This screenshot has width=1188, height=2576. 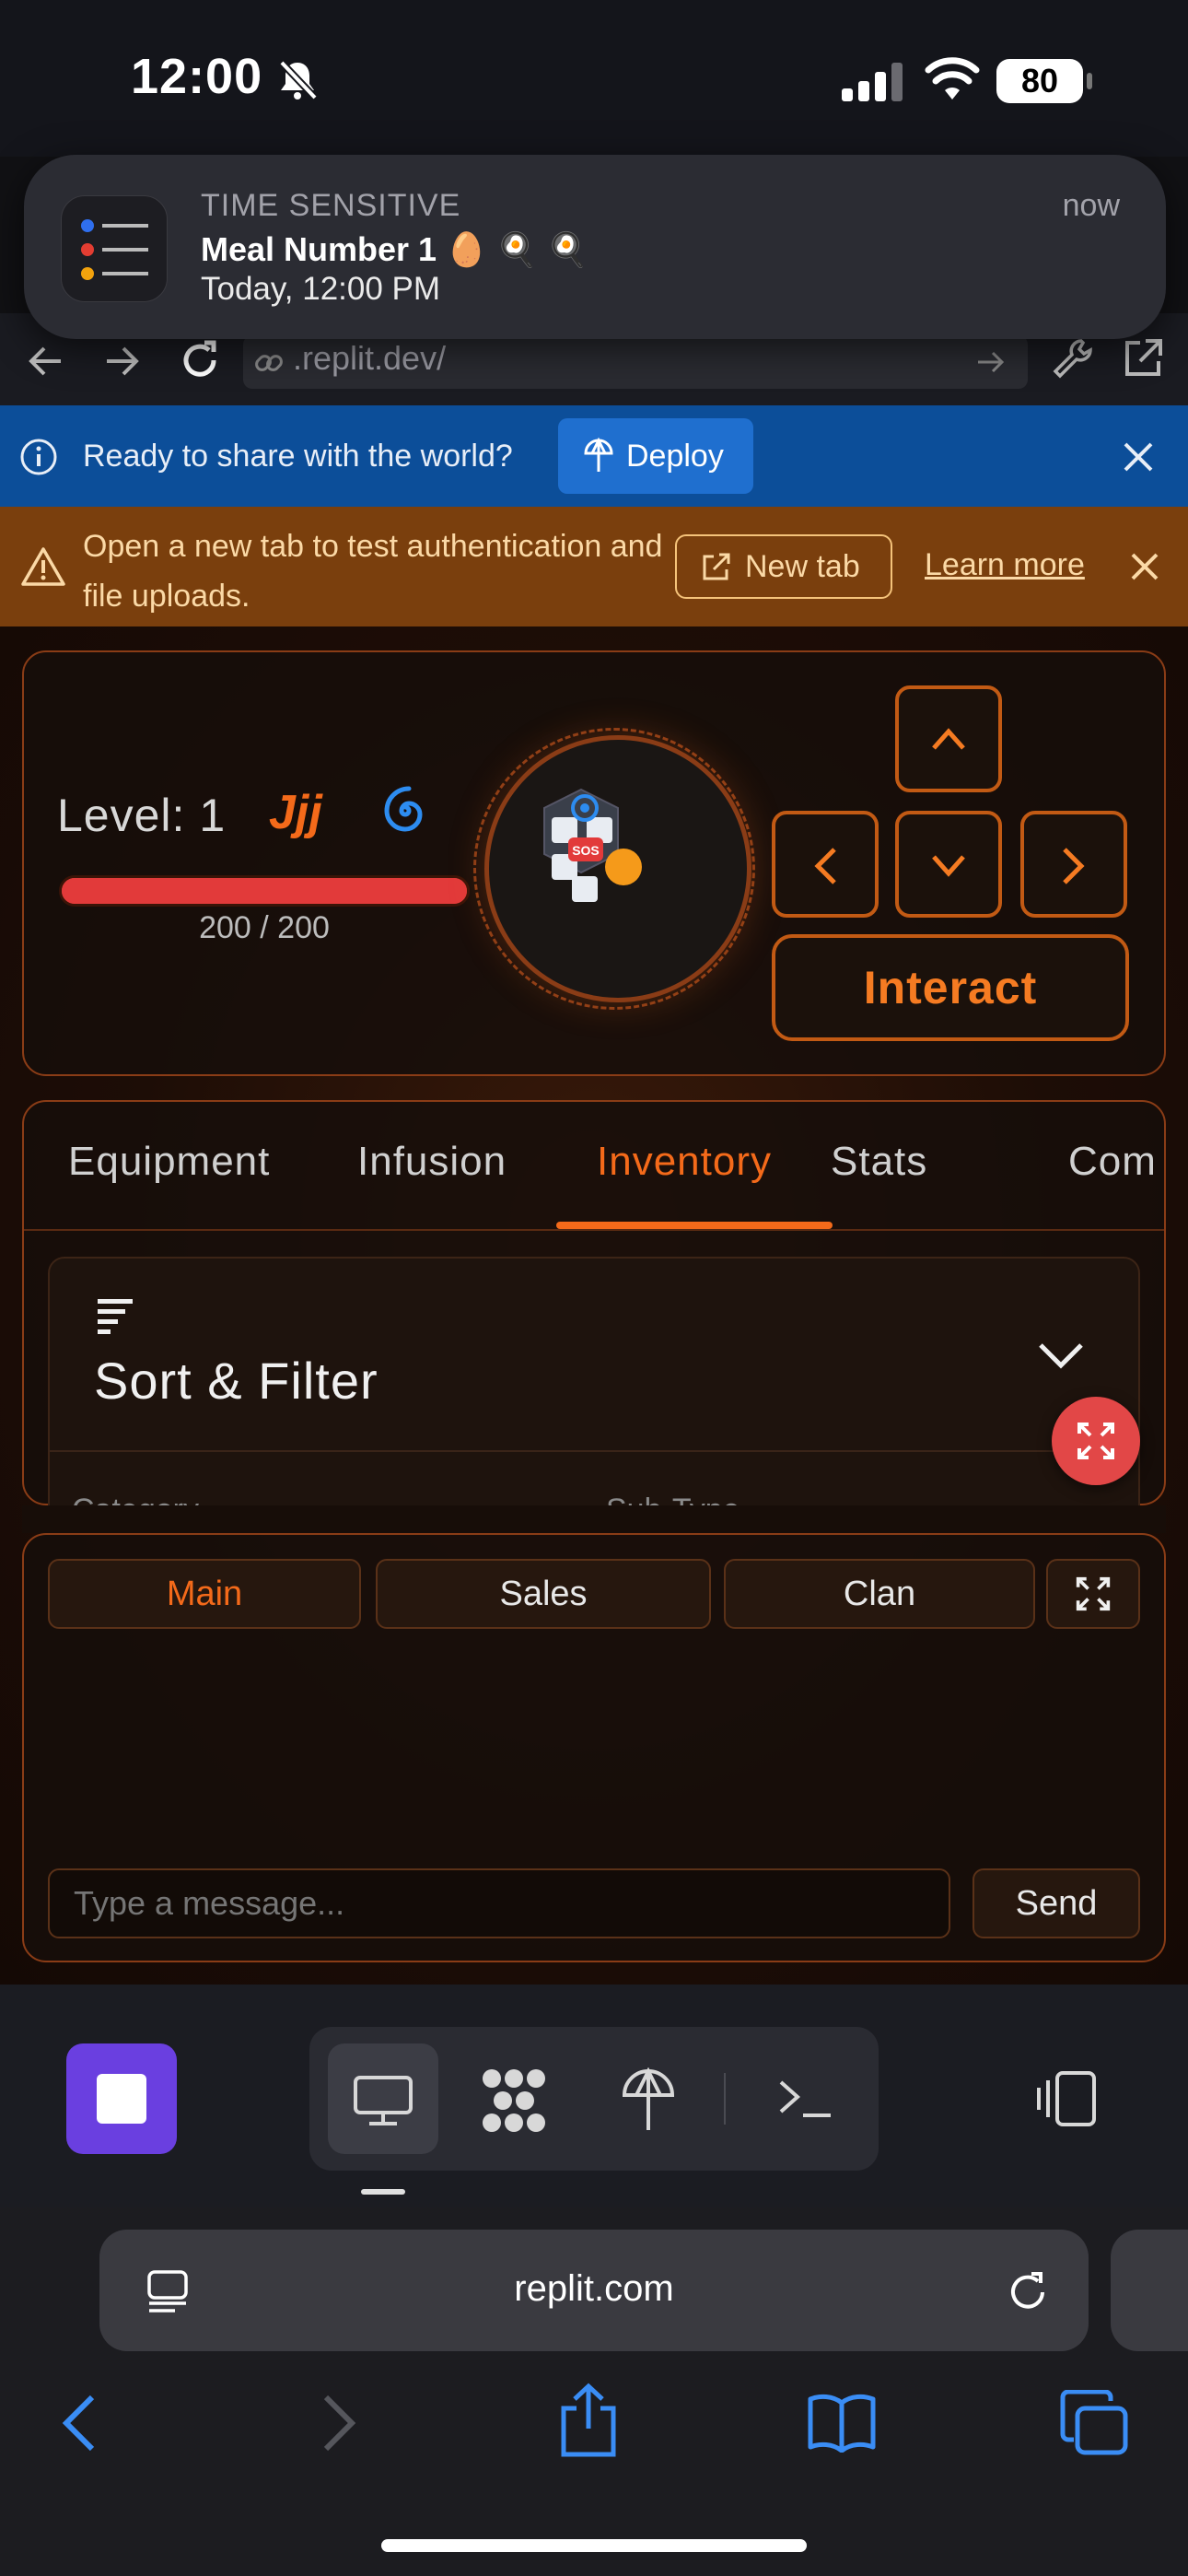 What do you see at coordinates (1149, 2290) in the screenshot?
I see `safari-next-tab` at bounding box center [1149, 2290].